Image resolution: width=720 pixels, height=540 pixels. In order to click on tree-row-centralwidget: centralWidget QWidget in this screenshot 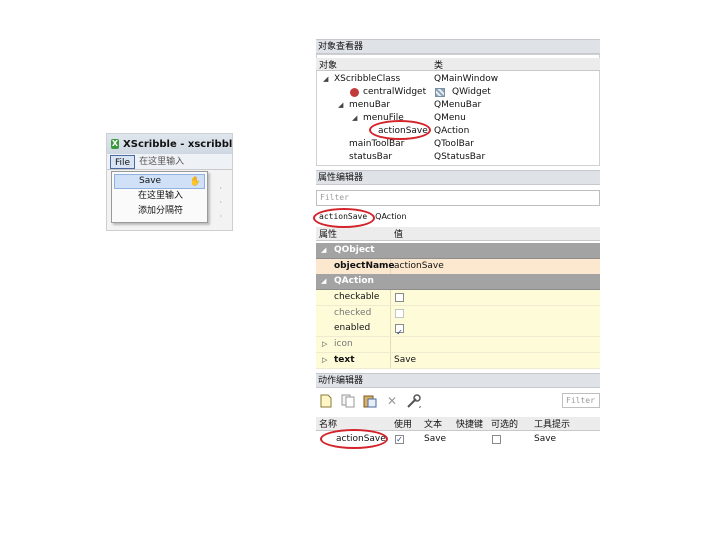, I will do `click(458, 92)`.